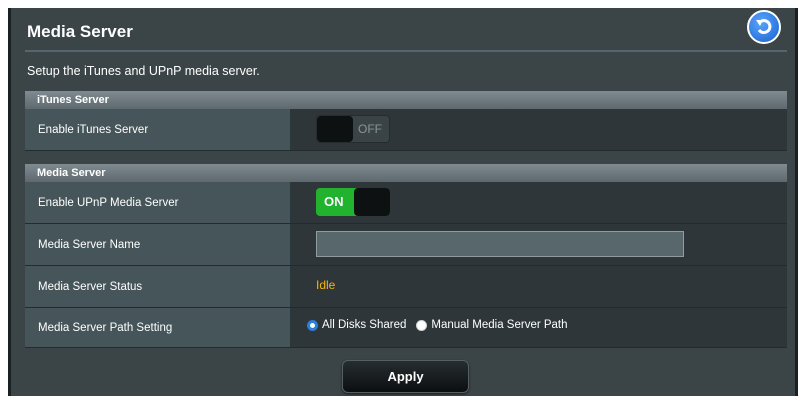  Describe the element at coordinates (312, 325) in the screenshot. I see `radio-all-disks` at that location.